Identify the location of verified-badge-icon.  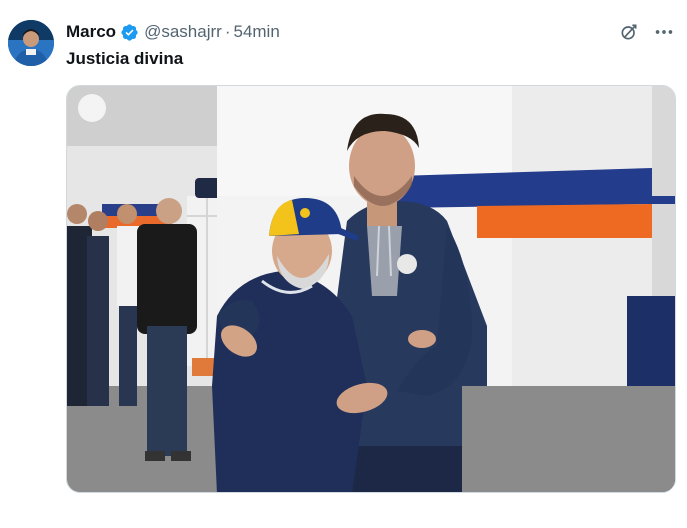
(129, 32).